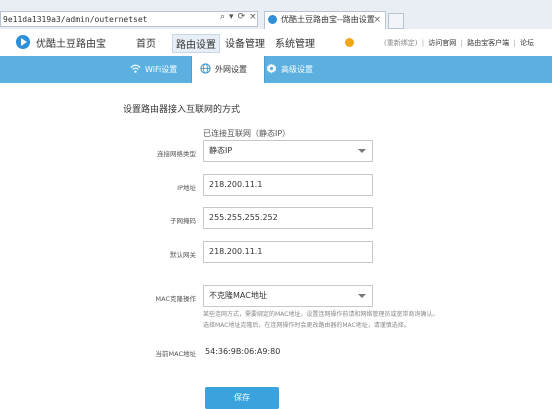 The image size is (552, 409). What do you see at coordinates (328, 19) in the screenshot?
I see `tab-title: 优酷土豆路由宝--路由设置` at bounding box center [328, 19].